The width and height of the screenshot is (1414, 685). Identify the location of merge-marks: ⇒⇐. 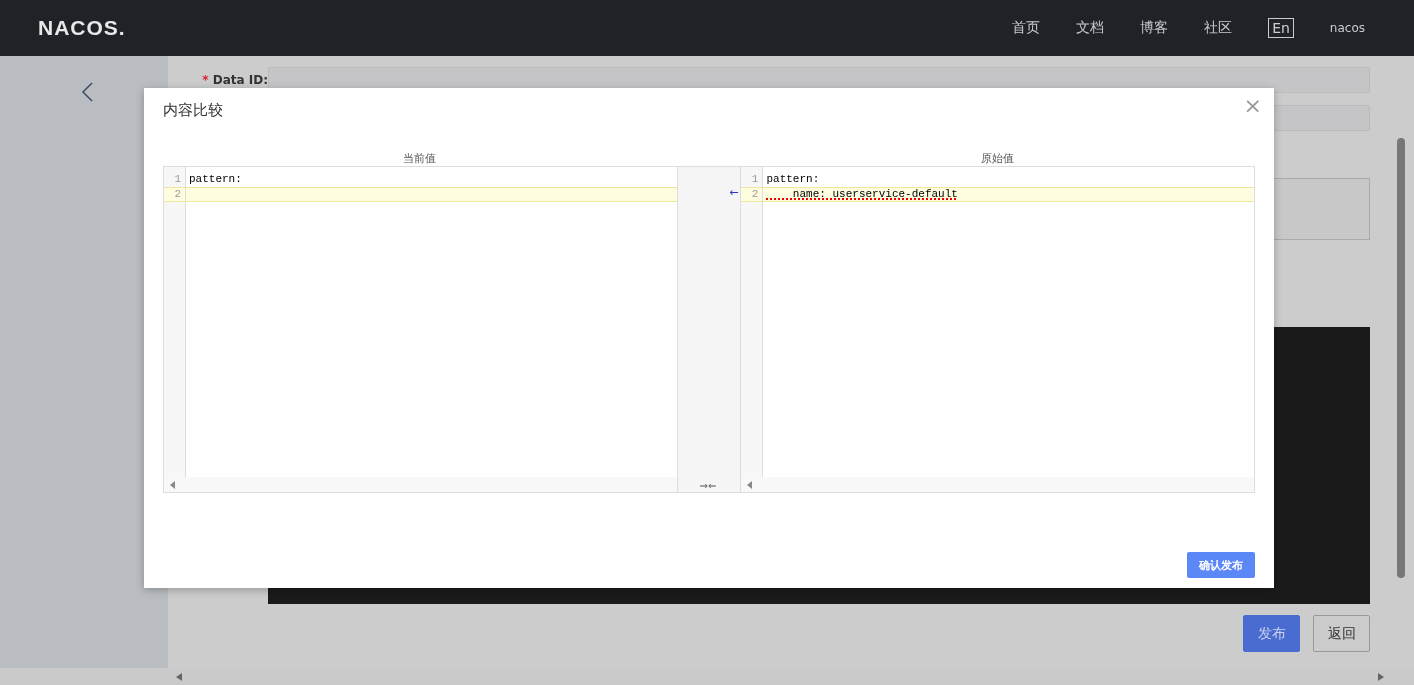
(708, 485).